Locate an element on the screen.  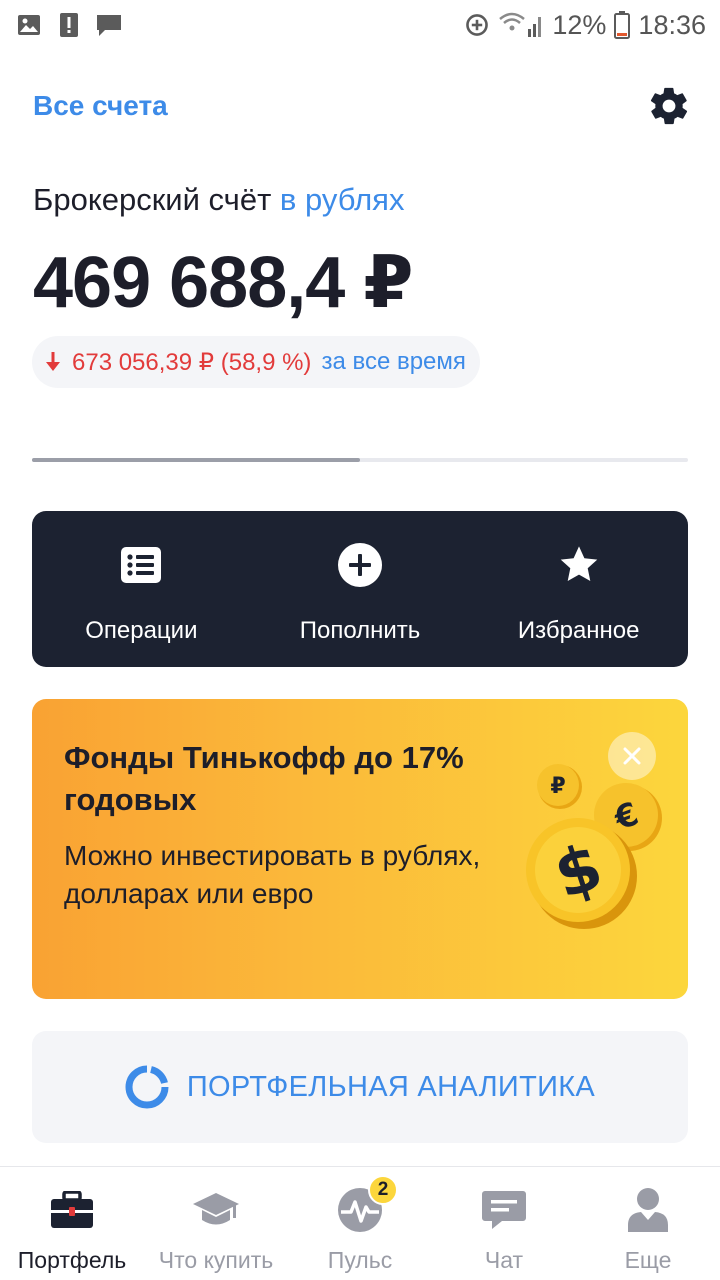
pager-indicator-fill is located at coordinates (196, 460).